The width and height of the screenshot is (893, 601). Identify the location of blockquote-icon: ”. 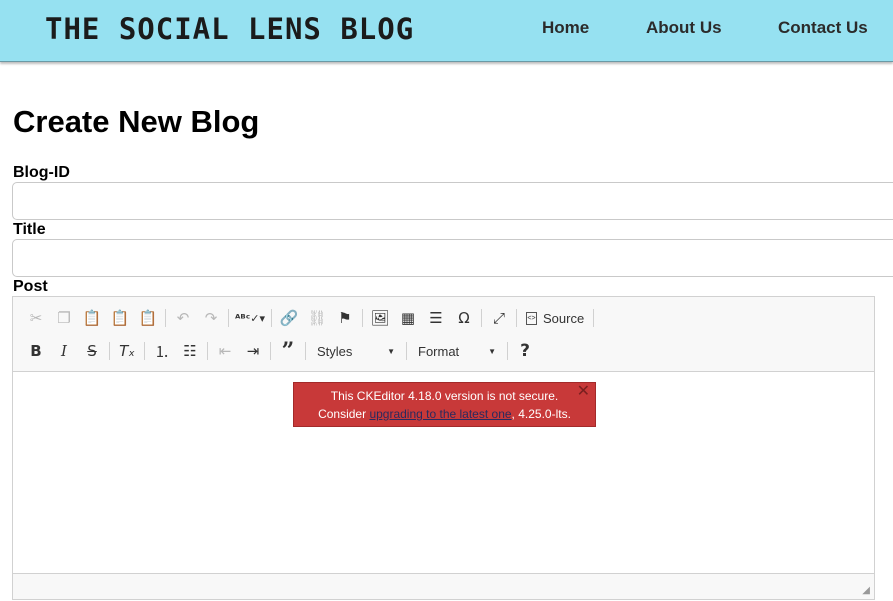
(288, 351).